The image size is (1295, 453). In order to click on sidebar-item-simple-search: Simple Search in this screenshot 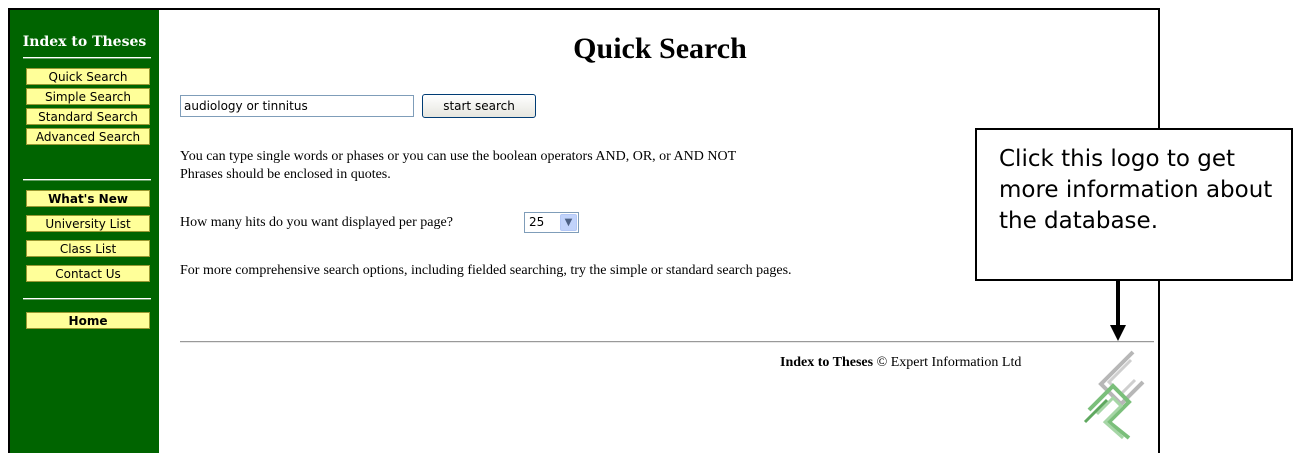, I will do `click(88, 96)`.